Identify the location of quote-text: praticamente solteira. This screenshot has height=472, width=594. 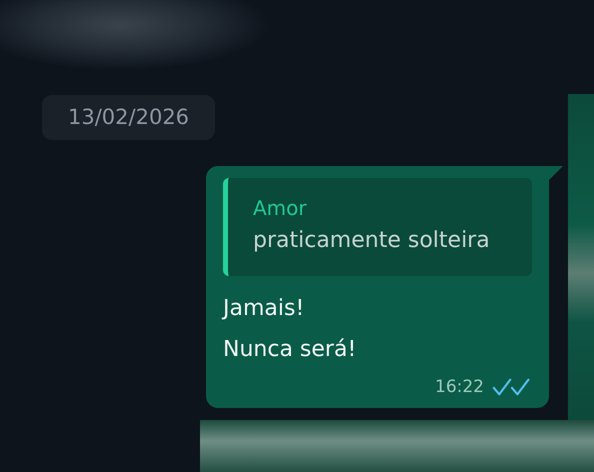
(372, 241).